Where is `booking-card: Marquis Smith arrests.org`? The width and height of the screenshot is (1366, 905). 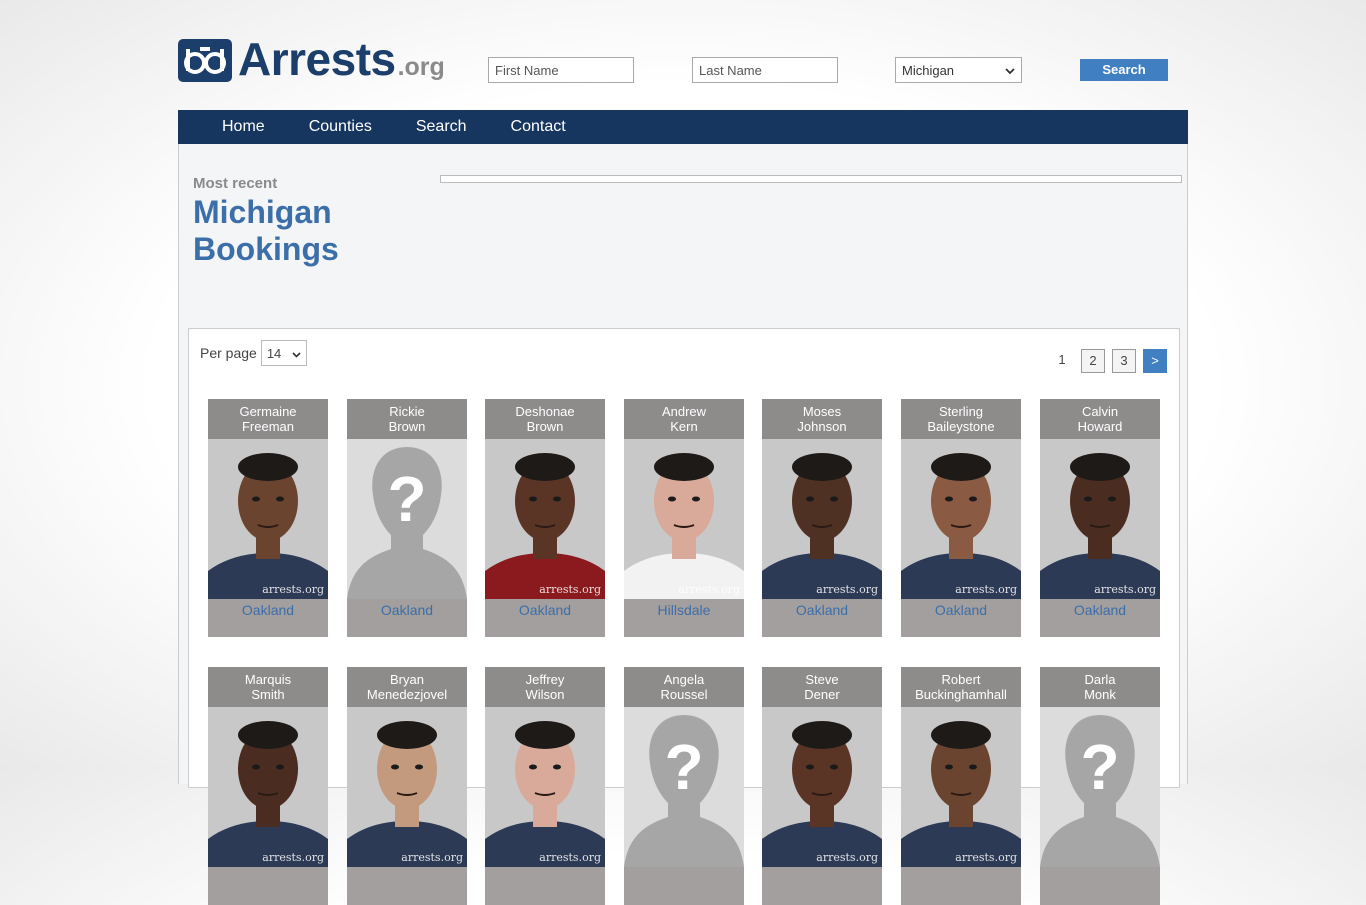
booking-card: Marquis Smith arrests.org is located at coordinates (268, 786).